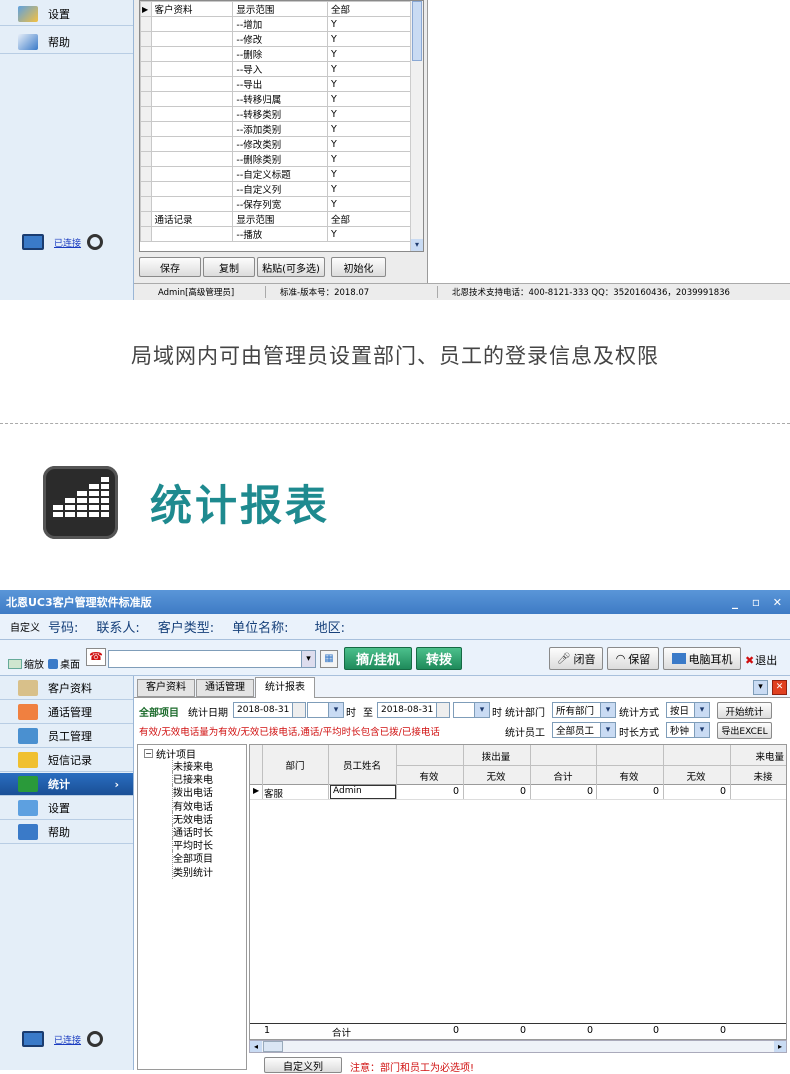  Describe the element at coordinates (225, 688) in the screenshot. I see `tab-calls: 通话管理` at that location.